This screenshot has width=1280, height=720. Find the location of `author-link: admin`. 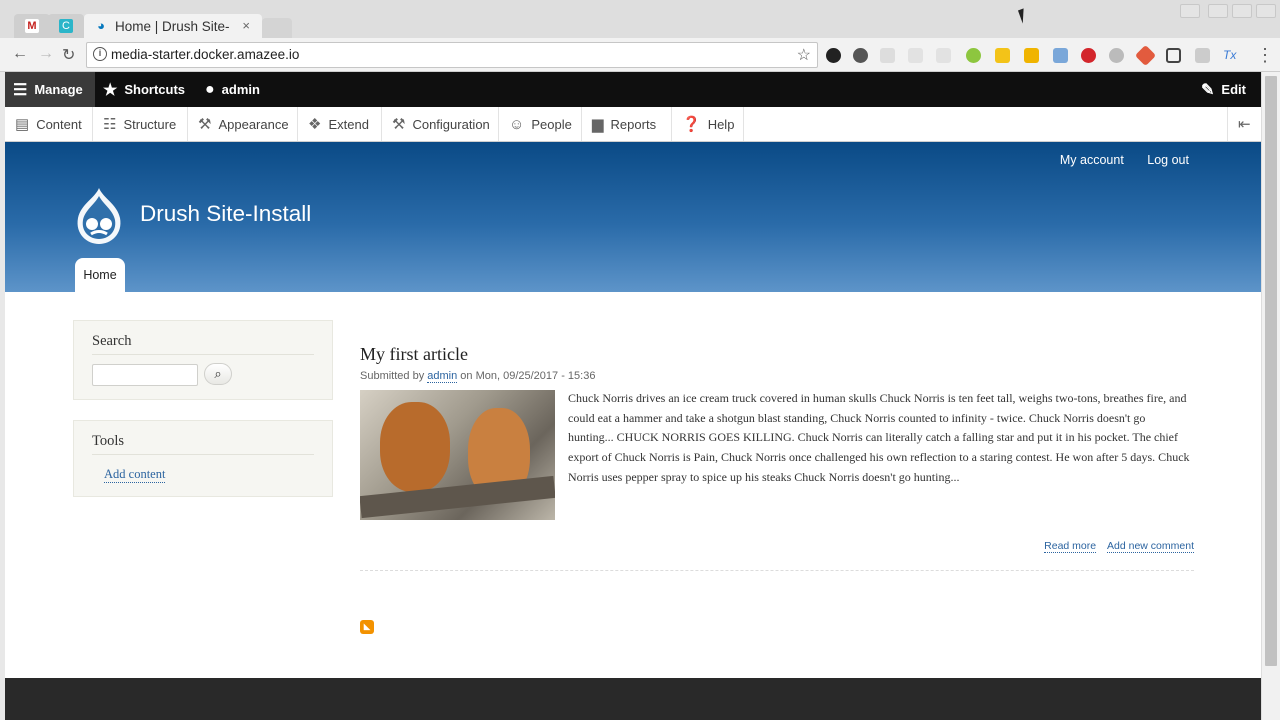

author-link: admin is located at coordinates (442, 376).